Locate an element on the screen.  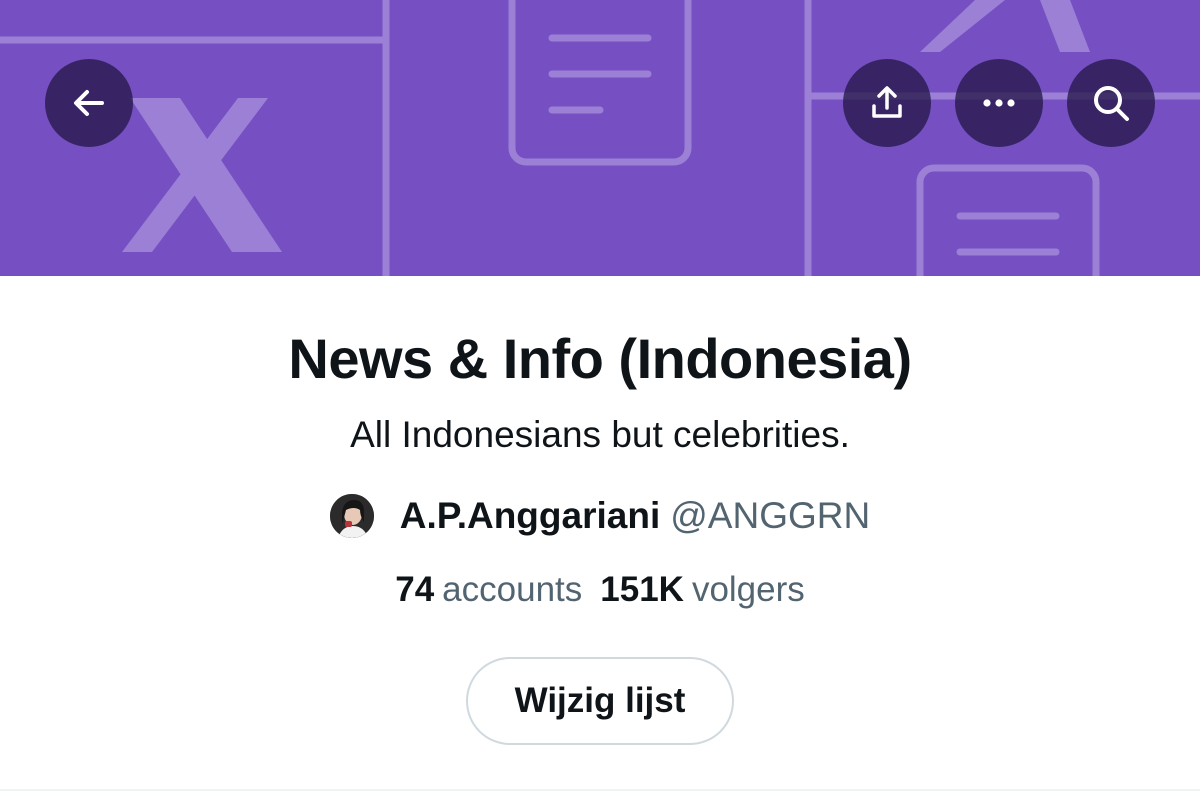
list-title: News & Info (Indonesia) is located at coordinates (600, 358).